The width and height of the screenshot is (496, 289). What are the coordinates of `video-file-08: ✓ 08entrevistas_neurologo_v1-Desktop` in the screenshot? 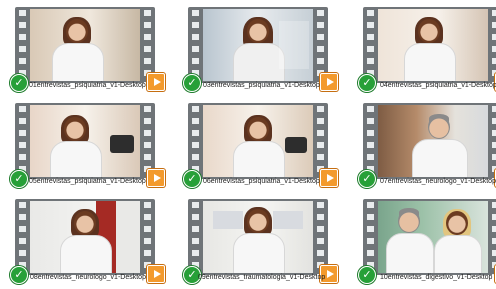 It's located at (91, 238).